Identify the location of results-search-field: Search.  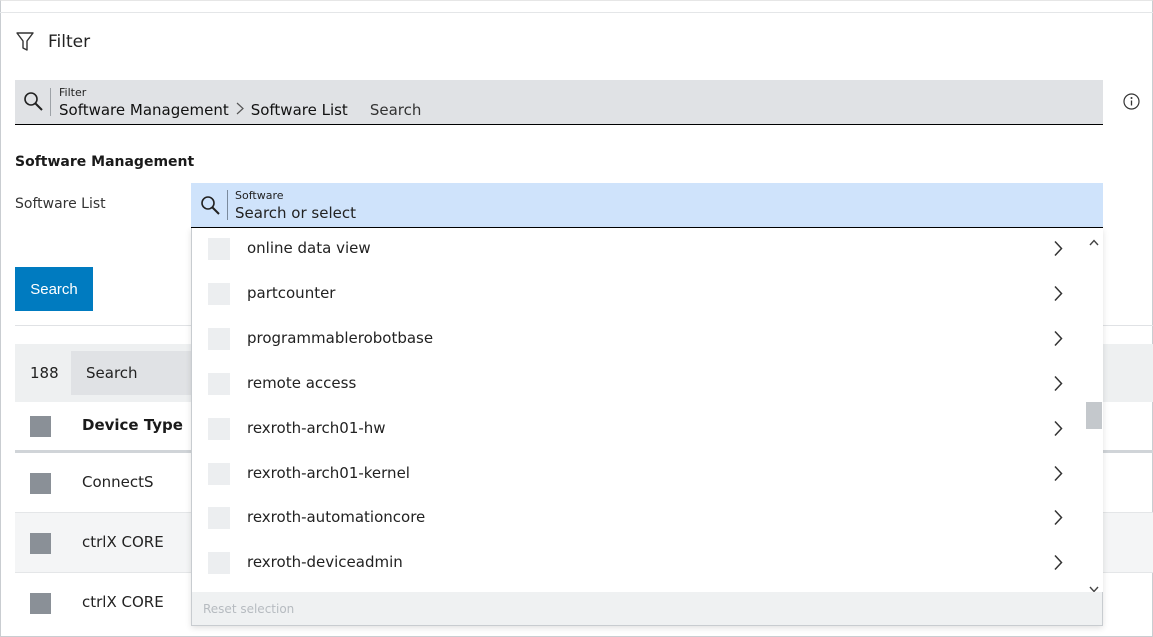
(136, 373).